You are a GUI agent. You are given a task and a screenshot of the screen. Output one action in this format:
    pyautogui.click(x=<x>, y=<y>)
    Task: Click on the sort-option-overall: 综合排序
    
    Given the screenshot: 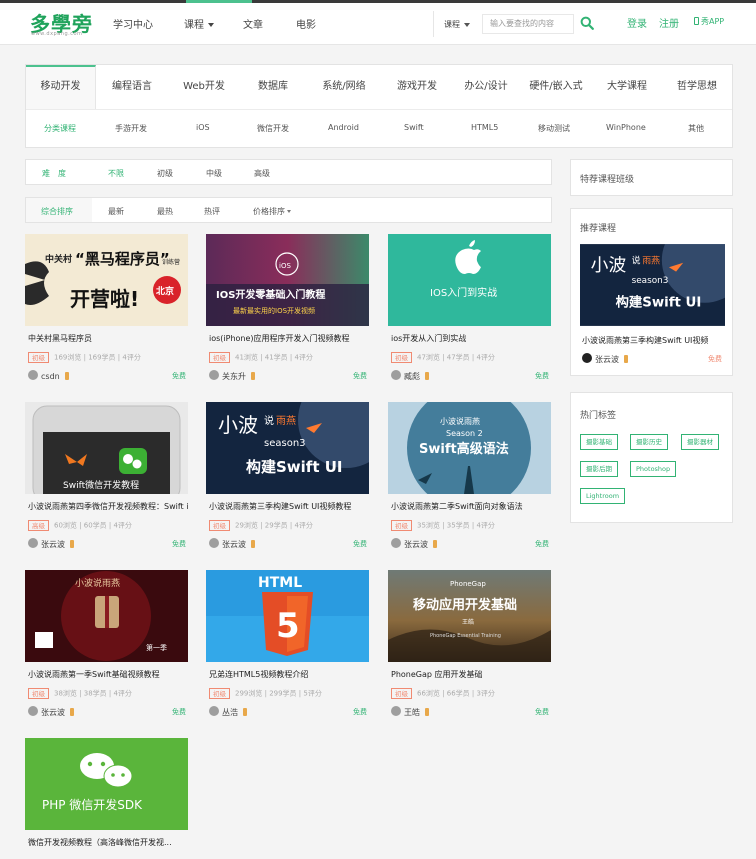 What is the action you would take?
    pyautogui.click(x=57, y=211)
    